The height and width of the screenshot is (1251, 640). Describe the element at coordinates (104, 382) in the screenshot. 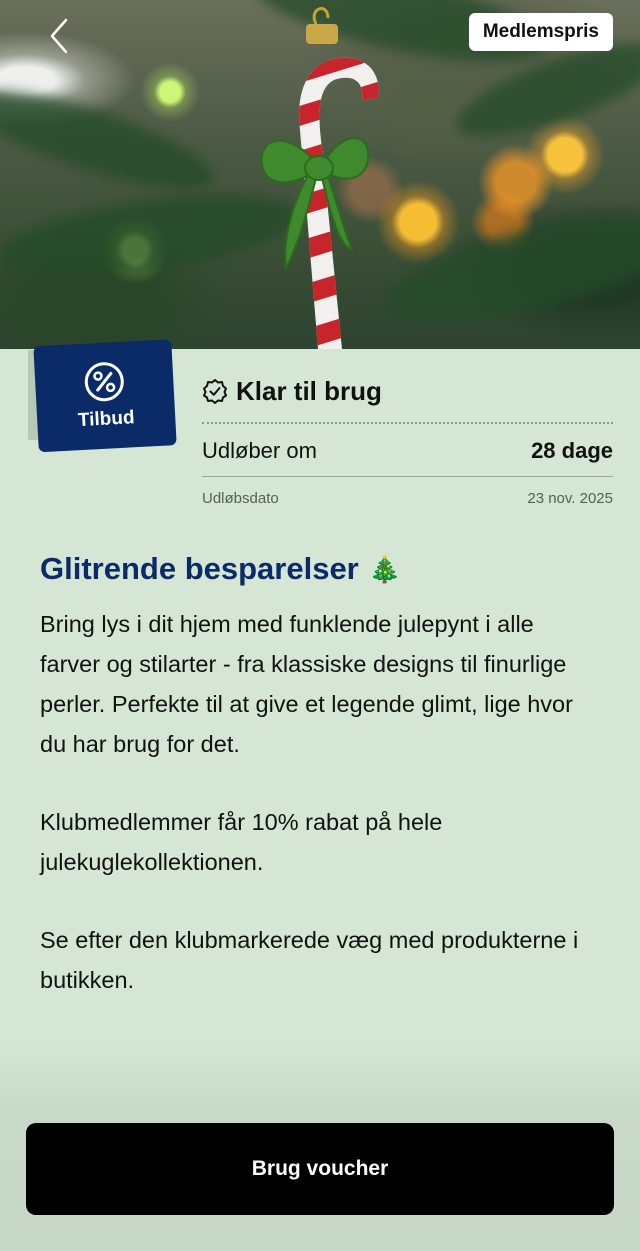

I see `percent-badge-icon` at that location.